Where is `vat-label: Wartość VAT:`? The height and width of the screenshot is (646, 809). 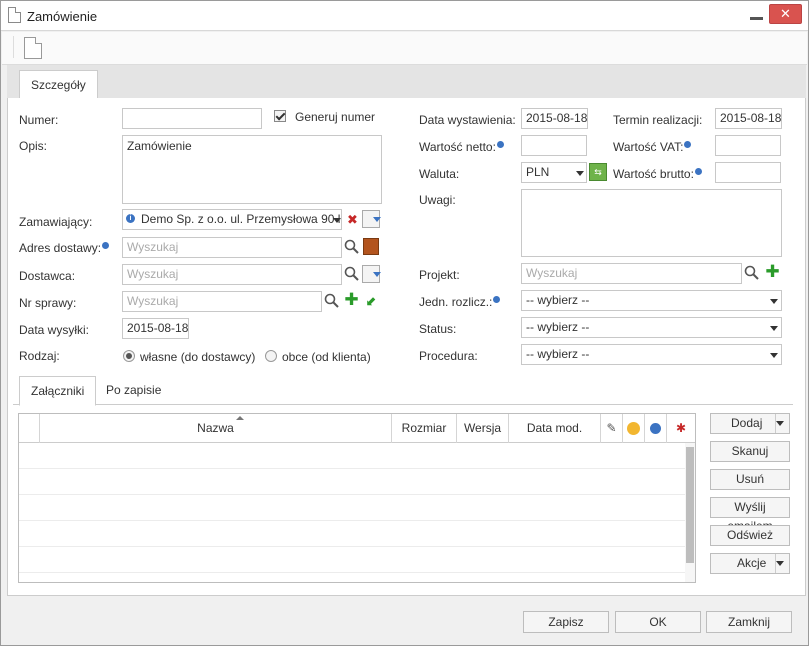 vat-label: Wartość VAT: is located at coordinates (652, 147).